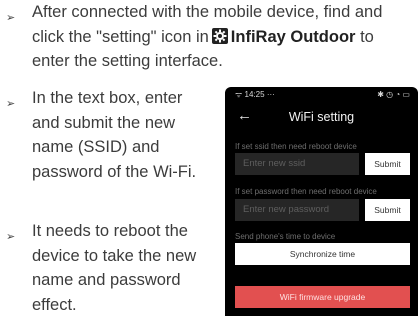 The image size is (419, 317). Describe the element at coordinates (270, 94) in the screenshot. I see `more-notifications-icon: ···` at that location.